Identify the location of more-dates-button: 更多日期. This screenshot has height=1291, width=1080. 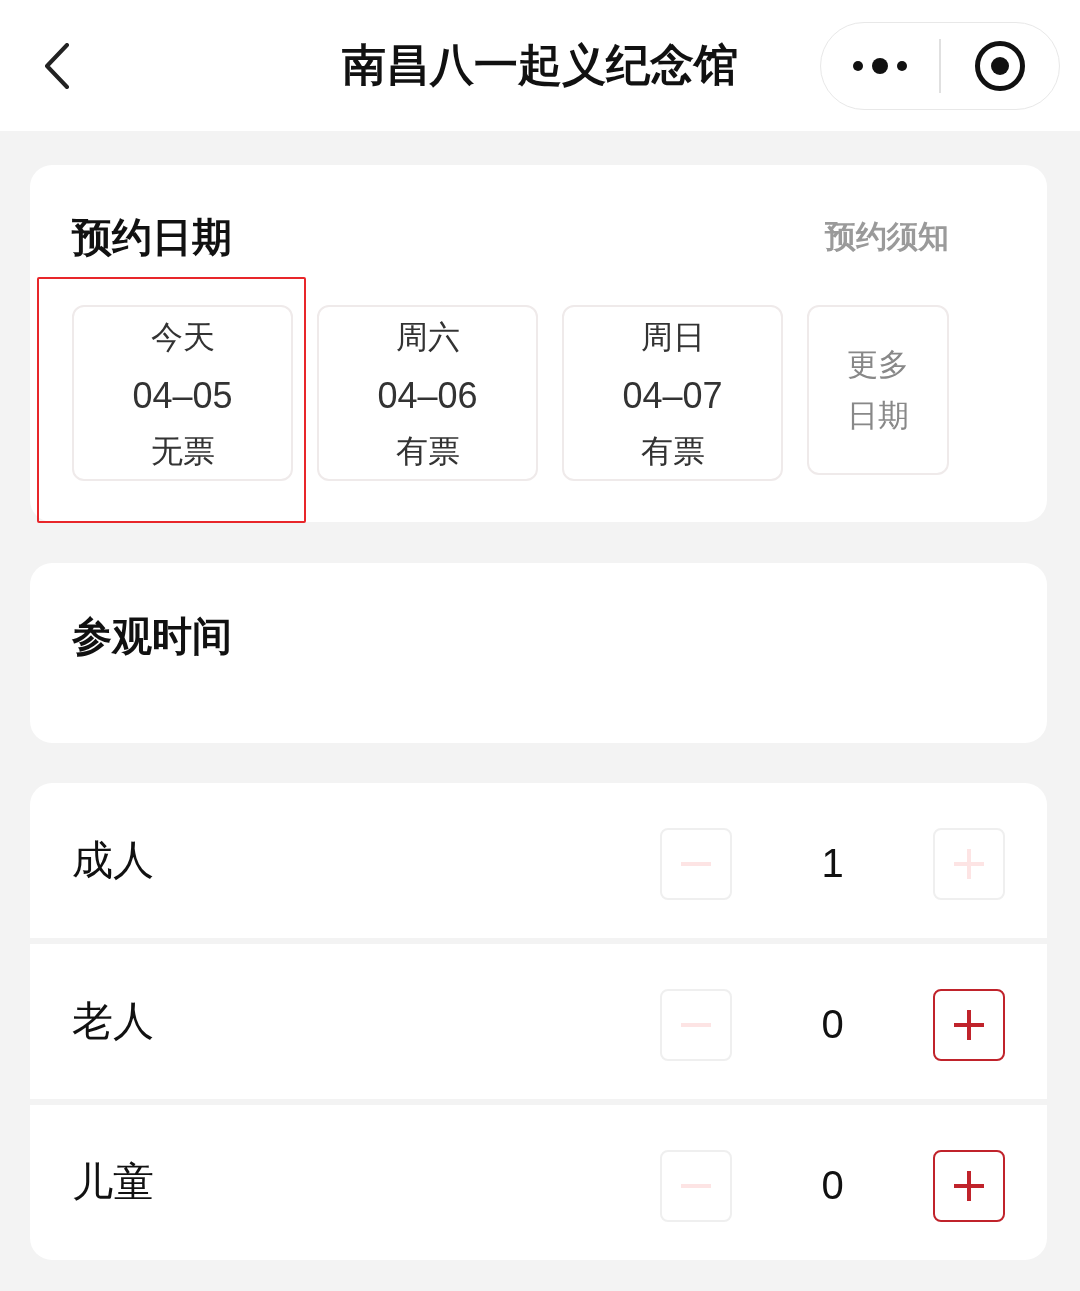
(878, 390).